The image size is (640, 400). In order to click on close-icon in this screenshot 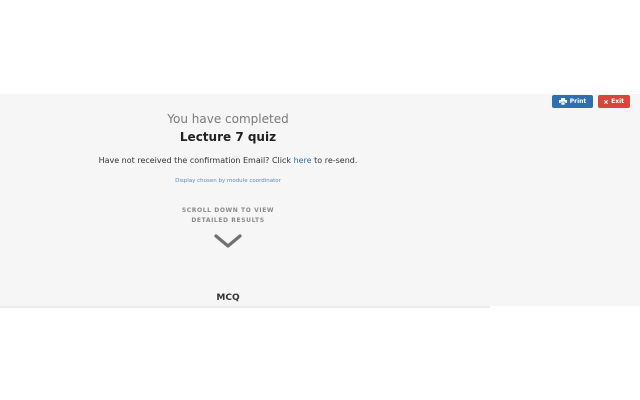, I will do `click(606, 101)`.